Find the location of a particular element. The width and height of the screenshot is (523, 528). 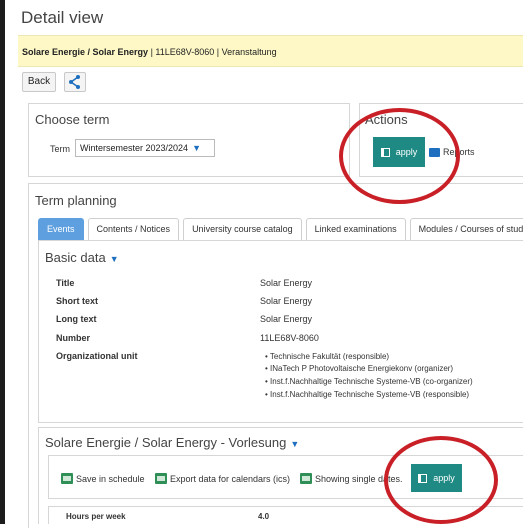

calendar-save-icon is located at coordinates (67, 478).